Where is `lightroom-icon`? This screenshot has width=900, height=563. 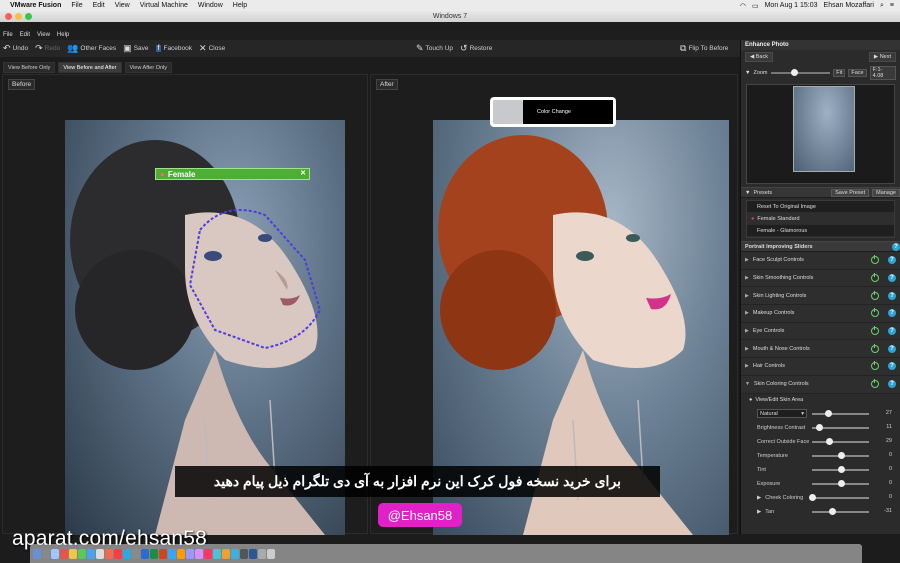 lightroom-icon is located at coordinates (217, 553).